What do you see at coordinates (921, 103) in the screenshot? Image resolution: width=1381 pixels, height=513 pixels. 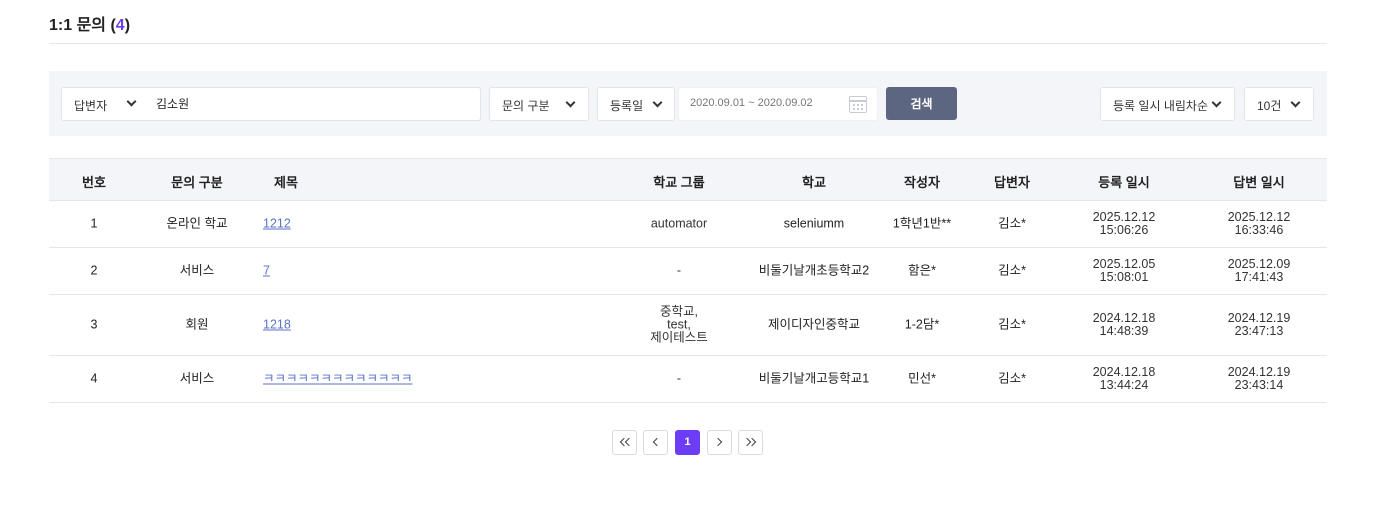 I see `search-button: 검색` at bounding box center [921, 103].